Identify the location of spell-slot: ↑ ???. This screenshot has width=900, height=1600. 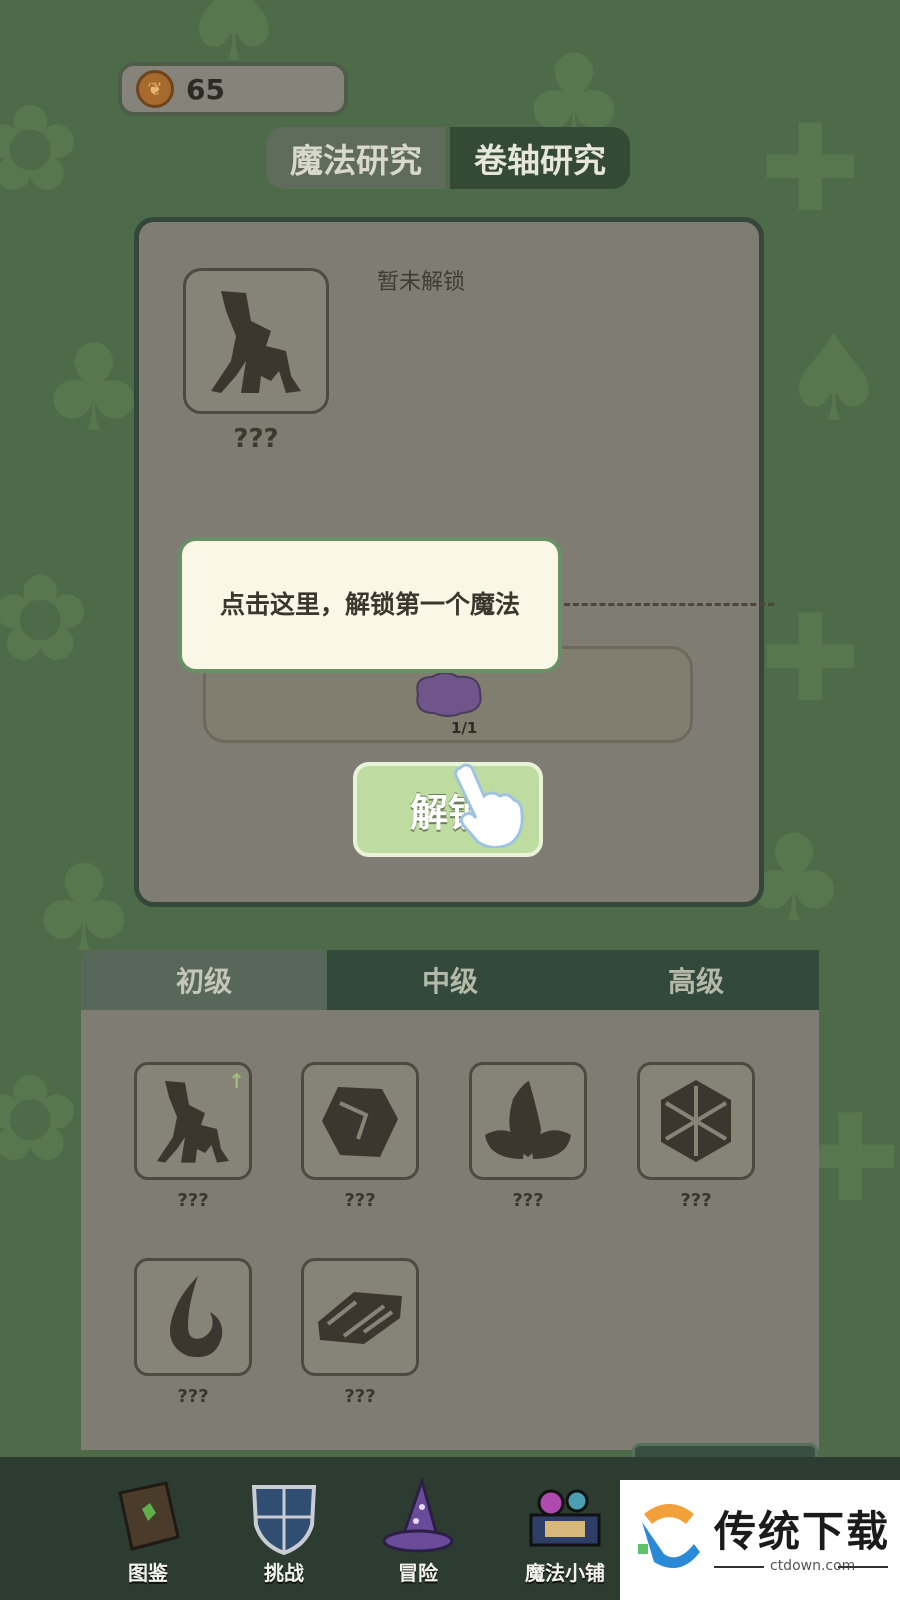
(193, 1136).